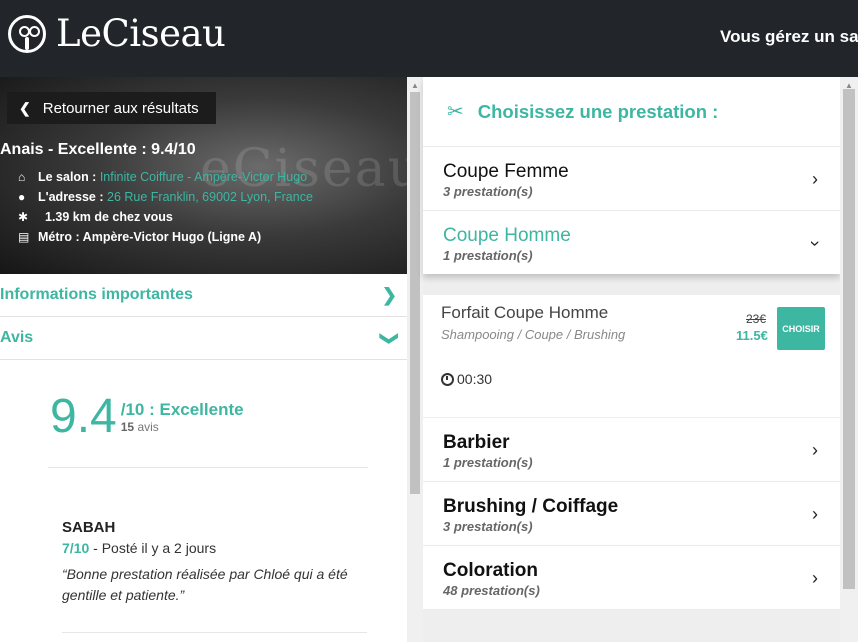 This screenshot has width=858, height=642. What do you see at coordinates (76, 548) in the screenshot?
I see `review-score: 7/10` at bounding box center [76, 548].